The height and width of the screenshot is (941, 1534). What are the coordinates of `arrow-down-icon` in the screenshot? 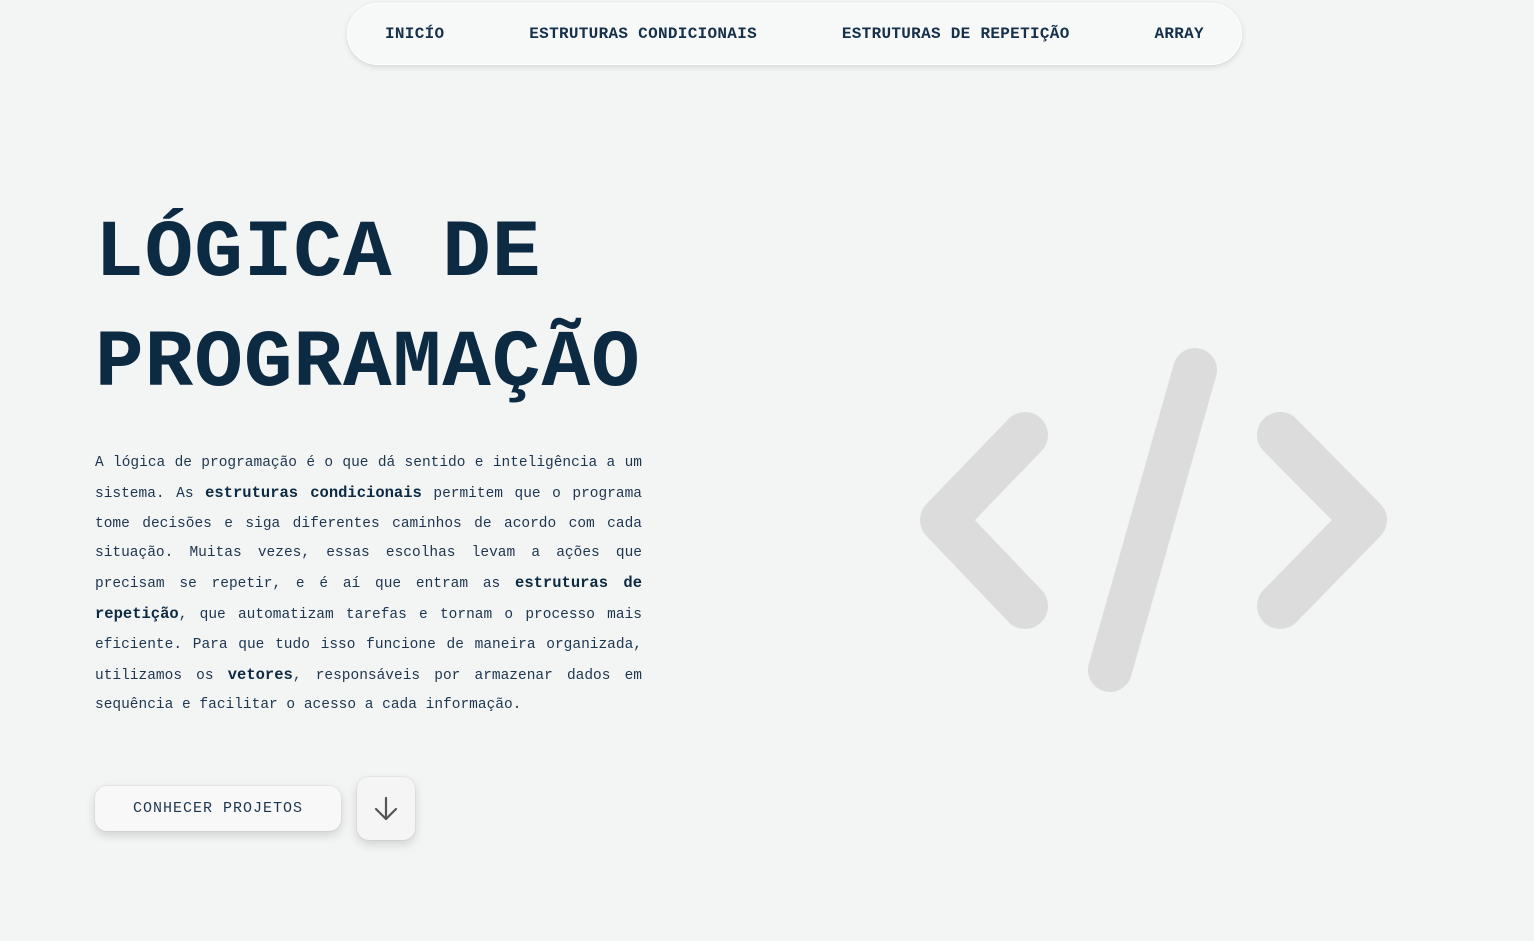 It's located at (386, 808).